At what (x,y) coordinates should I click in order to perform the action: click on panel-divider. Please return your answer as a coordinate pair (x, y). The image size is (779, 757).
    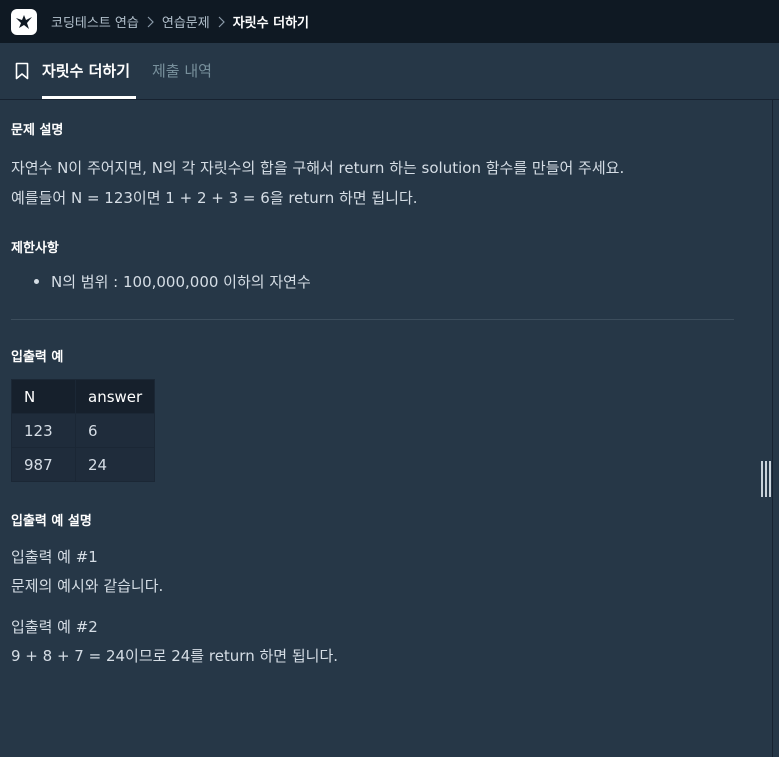
    Looking at the image, I should click on (772, 428).